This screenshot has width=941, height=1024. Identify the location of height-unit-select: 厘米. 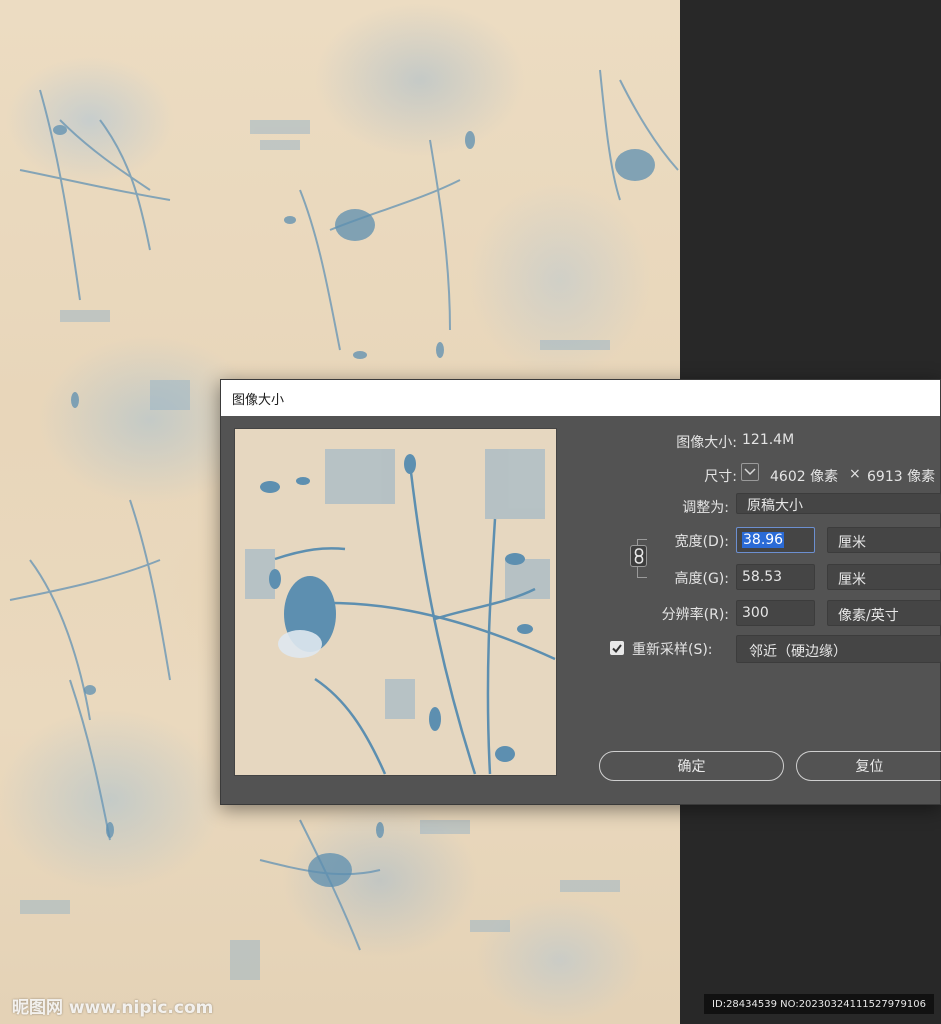
(884, 577).